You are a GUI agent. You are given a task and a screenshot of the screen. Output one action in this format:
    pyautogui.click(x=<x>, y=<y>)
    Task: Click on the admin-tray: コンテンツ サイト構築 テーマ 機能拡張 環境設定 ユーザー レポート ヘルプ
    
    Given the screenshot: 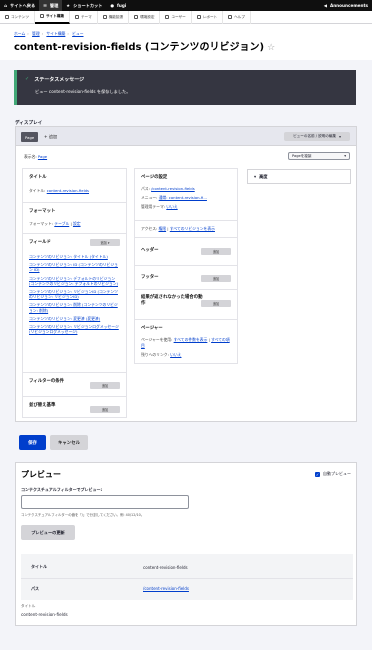 What is the action you would take?
    pyautogui.click(x=186, y=17)
    